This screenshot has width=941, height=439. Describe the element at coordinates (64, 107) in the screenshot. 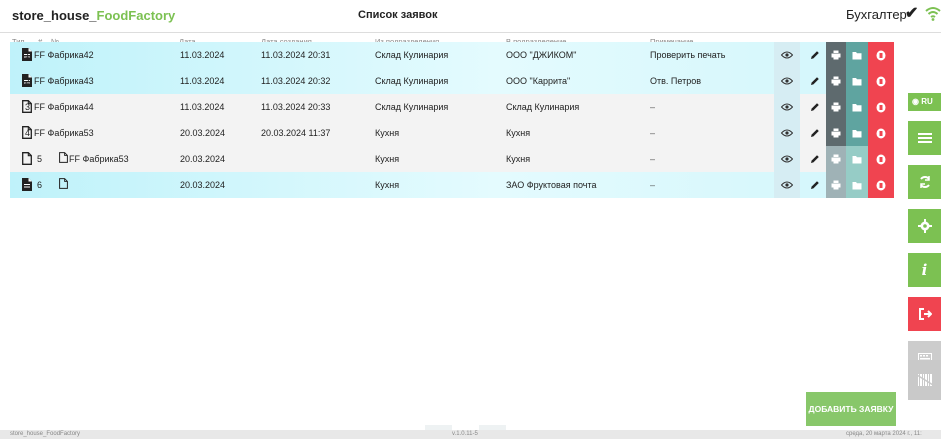

I see `cell-number: FF Фабрика44` at that location.